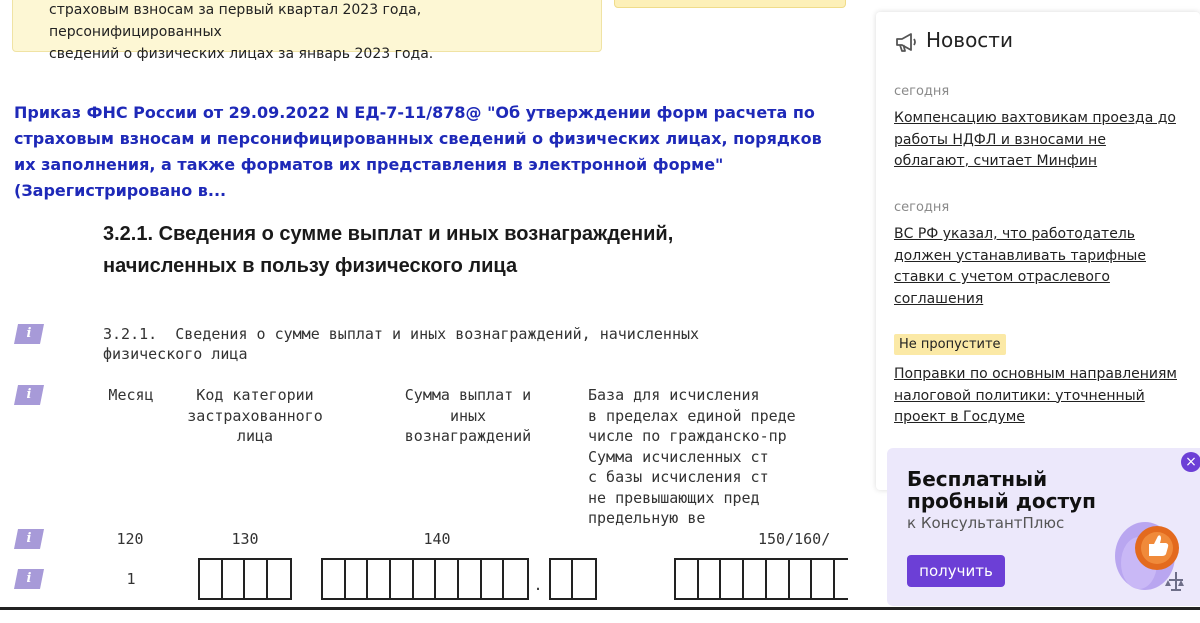  Describe the element at coordinates (130, 539) in the screenshot. I see `column-code-month: 120` at that location.